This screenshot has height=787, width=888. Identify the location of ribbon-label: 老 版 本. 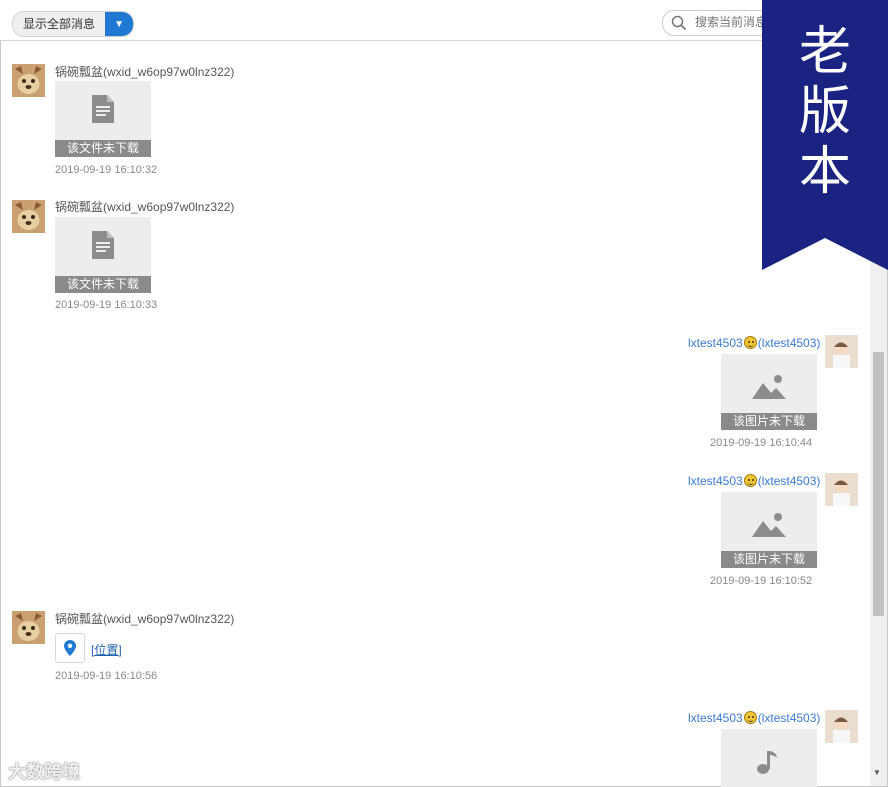
(825, 112).